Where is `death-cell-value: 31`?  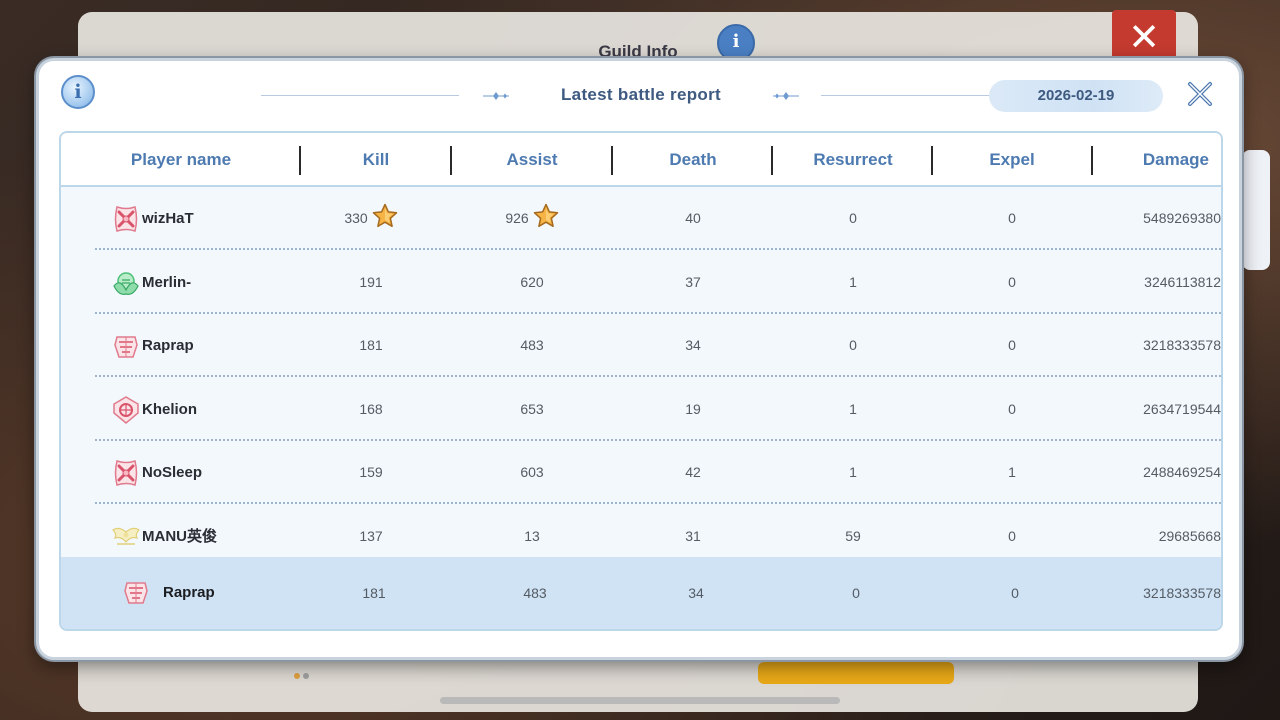
death-cell-value: 31 is located at coordinates (693, 536).